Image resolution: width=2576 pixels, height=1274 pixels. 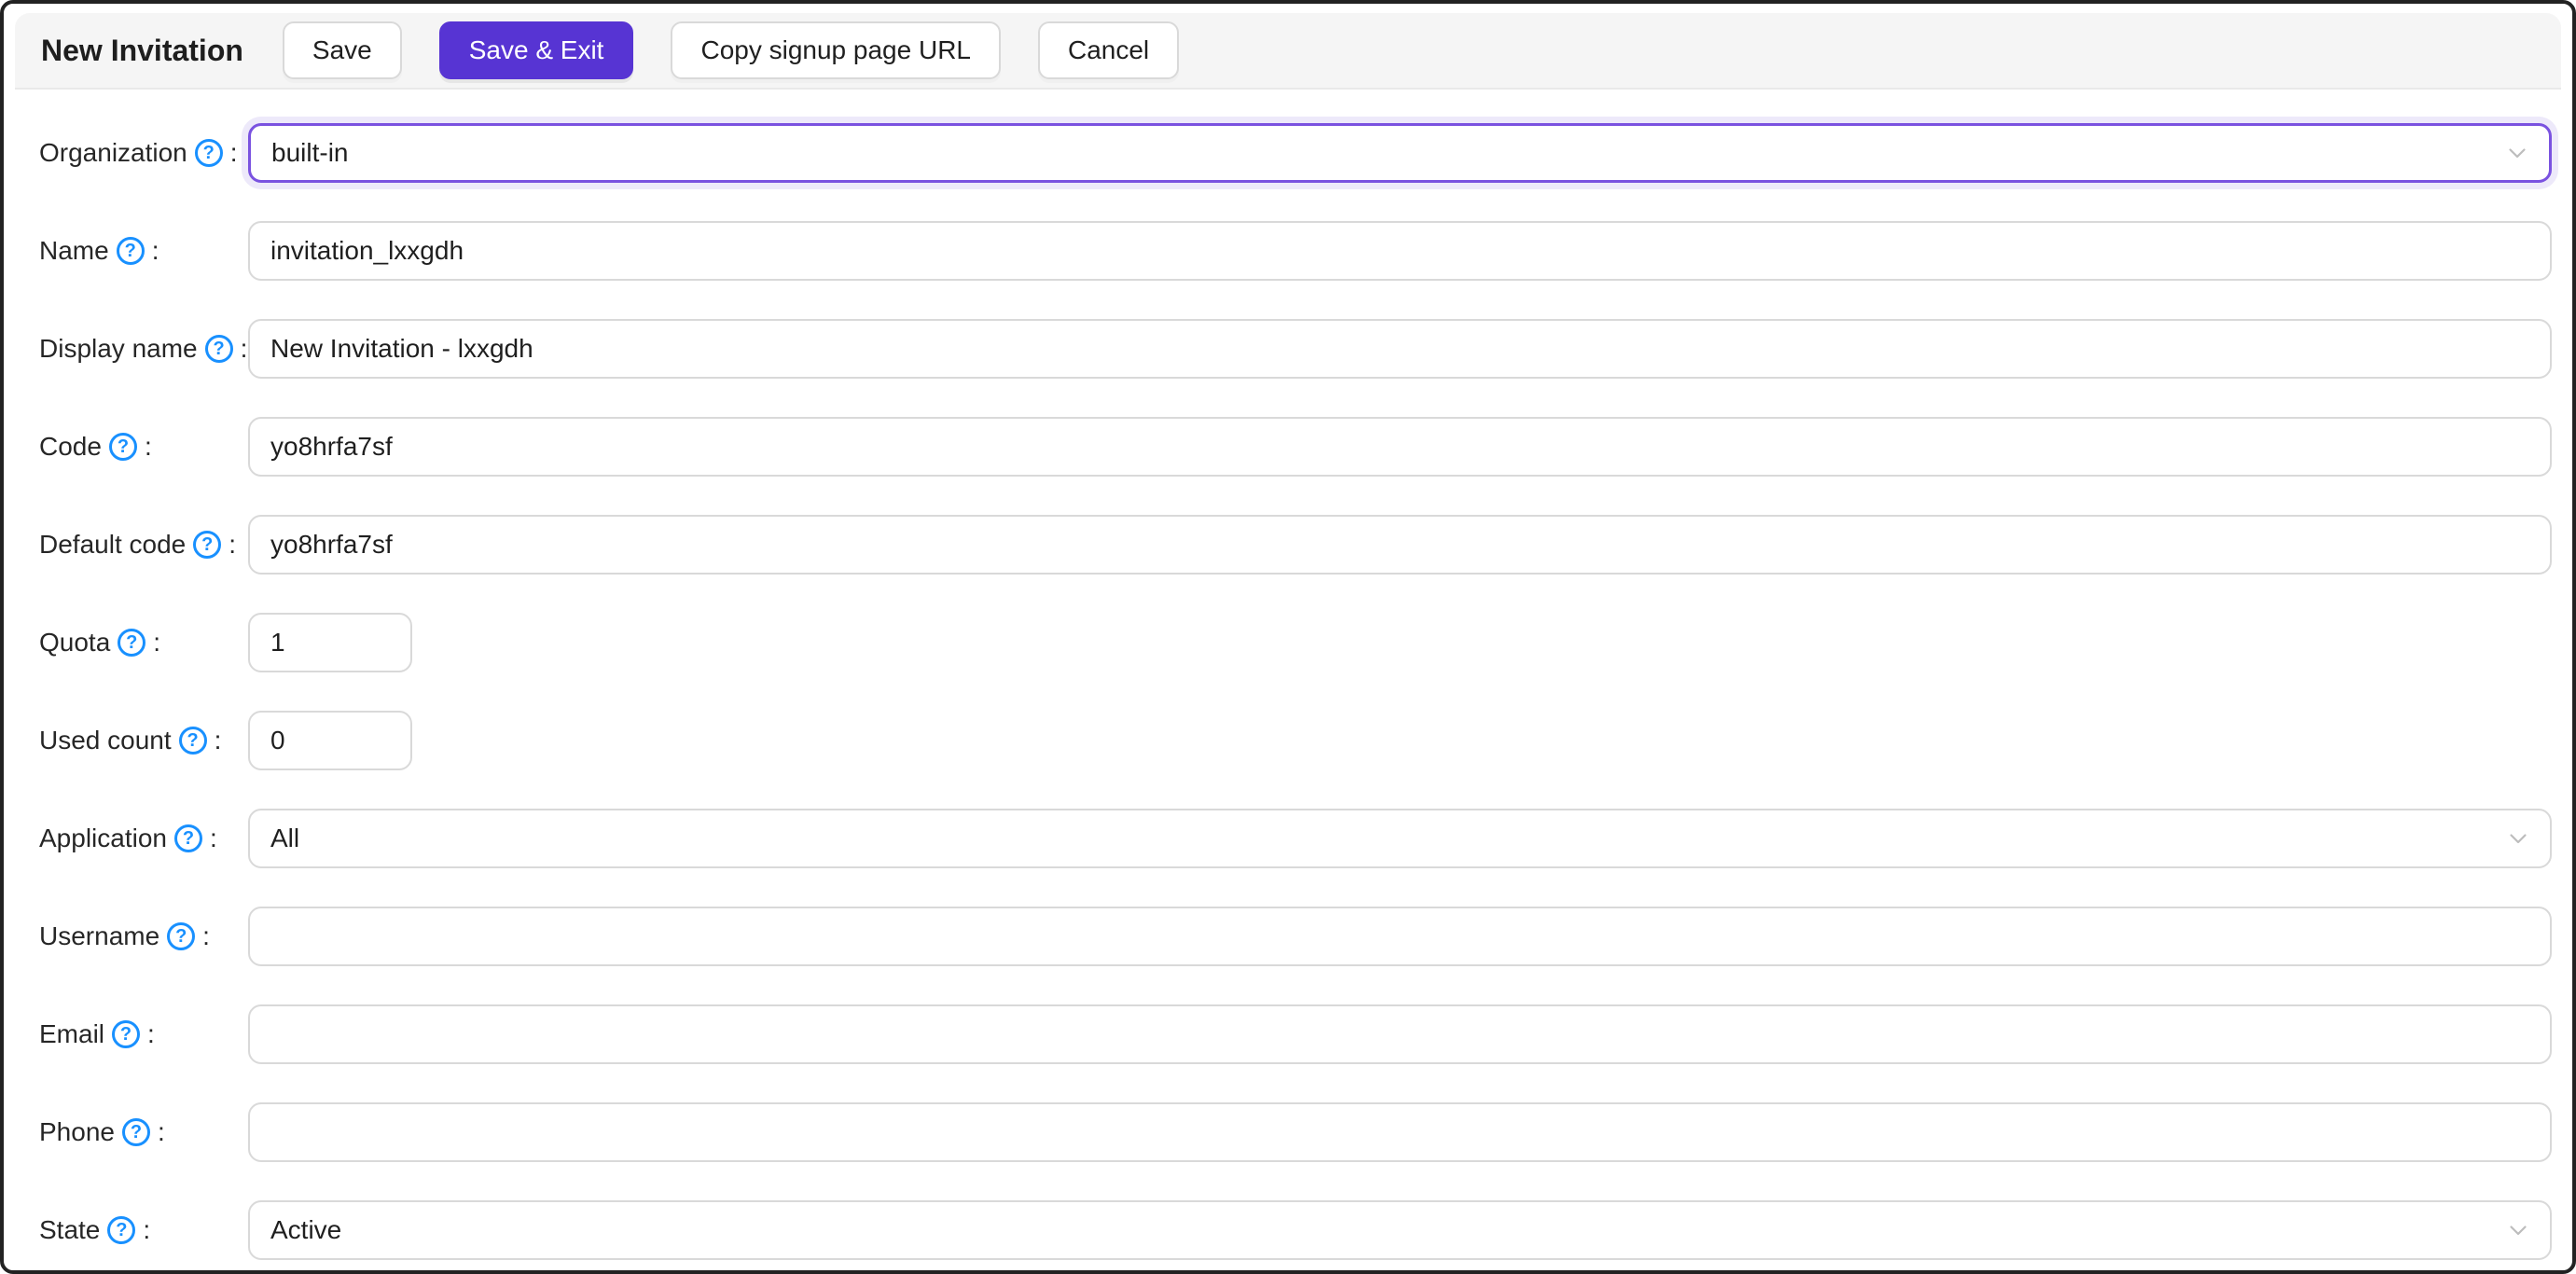 I want to click on field-label: Application, so click(x=103, y=838).